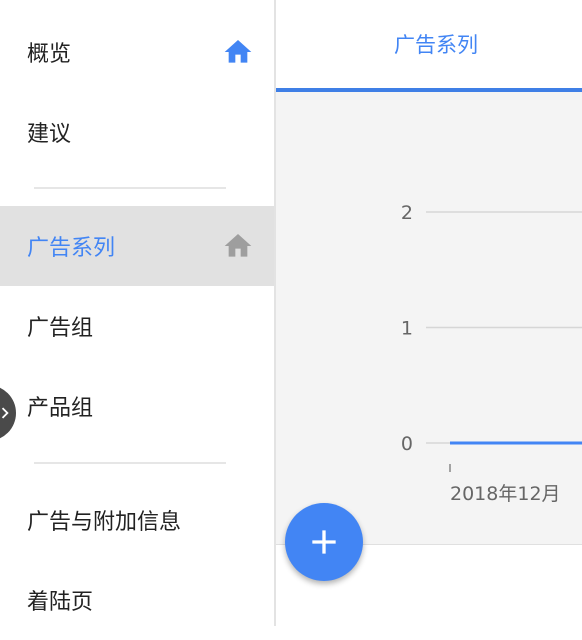 The width and height of the screenshot is (582, 640). Describe the element at coordinates (137, 132) in the screenshot. I see `sidebar-item-recommendations: 建议` at that location.